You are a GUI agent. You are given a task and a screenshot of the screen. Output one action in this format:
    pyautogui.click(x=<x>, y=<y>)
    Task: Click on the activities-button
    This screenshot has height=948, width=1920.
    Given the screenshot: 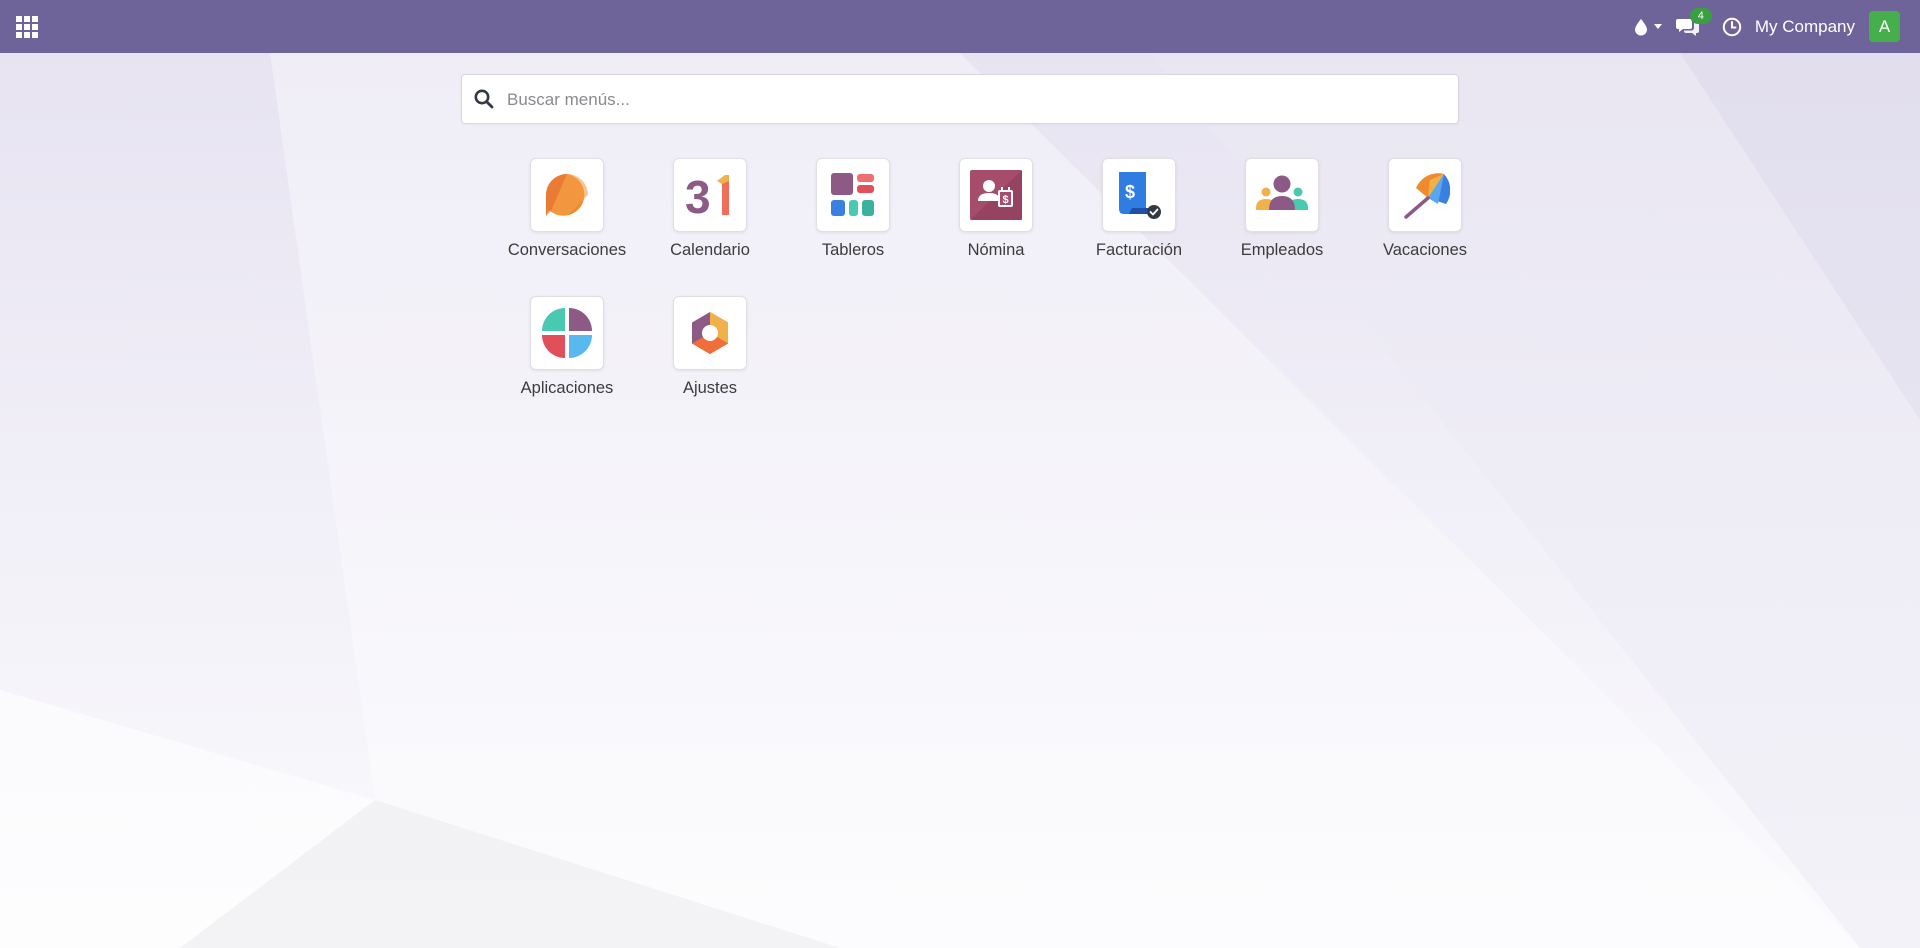 What is the action you would take?
    pyautogui.click(x=1732, y=27)
    